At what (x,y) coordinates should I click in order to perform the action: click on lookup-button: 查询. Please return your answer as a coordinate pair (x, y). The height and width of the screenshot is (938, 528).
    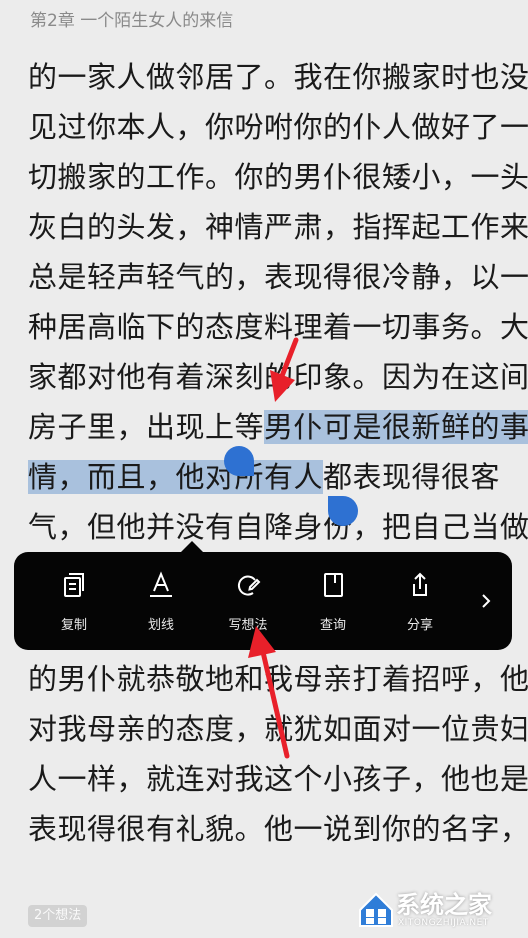
    Looking at the image, I should click on (333, 605).